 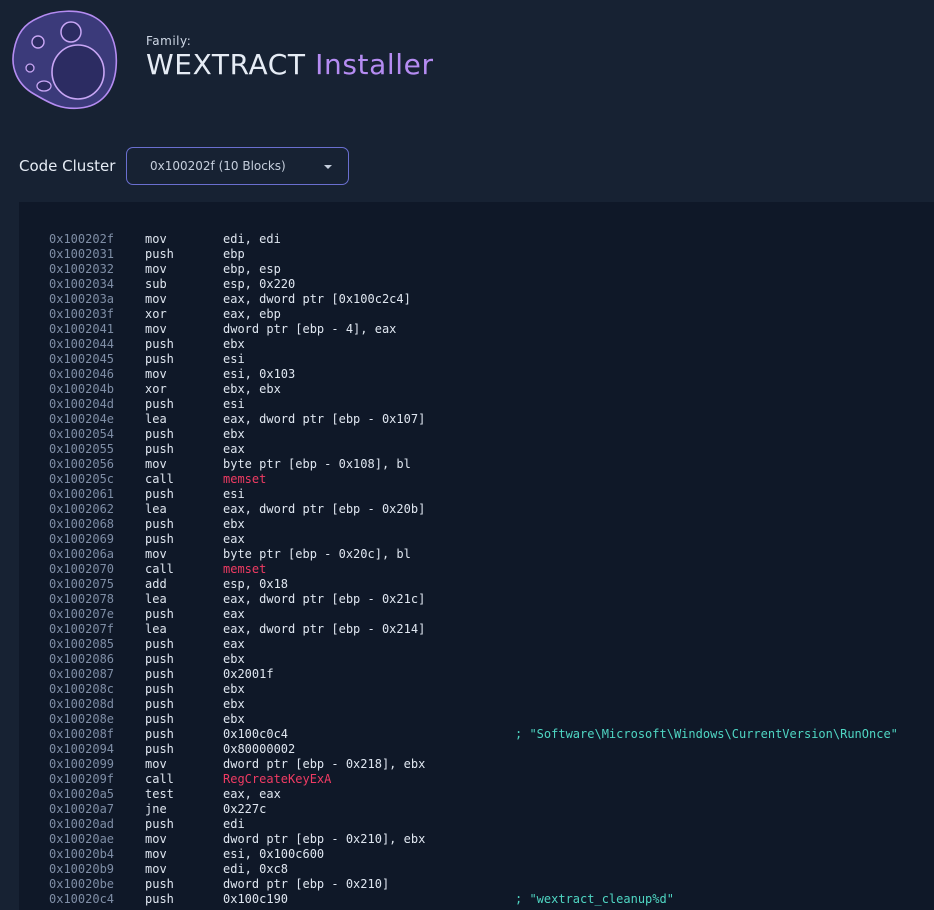 What do you see at coordinates (476, 839) in the screenshot?
I see `code-line: 0x10020ae mov dword ptr [ebp - 0x210], ebx` at bounding box center [476, 839].